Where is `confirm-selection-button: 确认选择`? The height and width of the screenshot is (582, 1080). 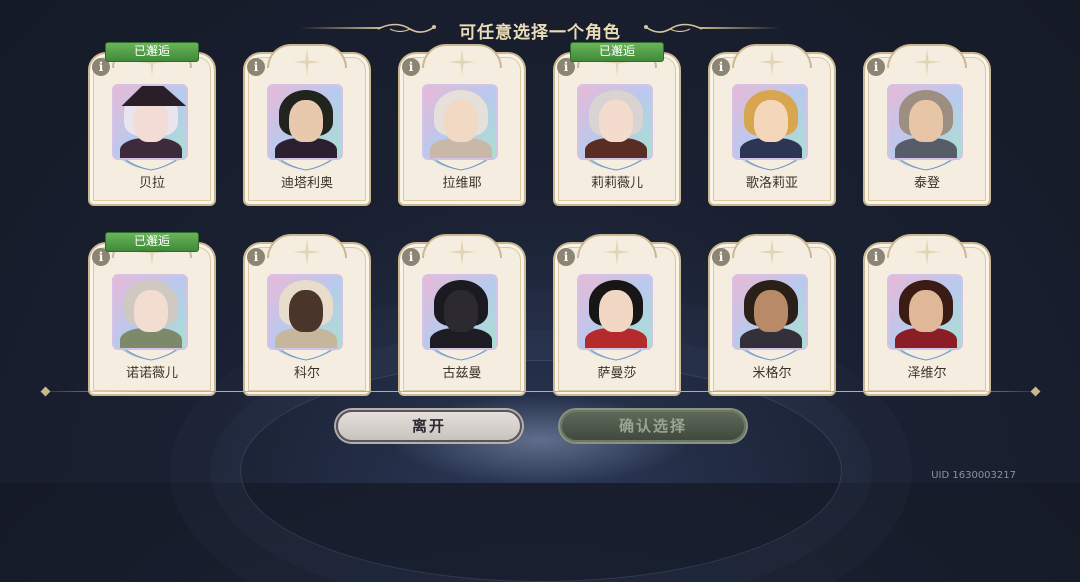
confirm-selection-button: 确认选择 is located at coordinates (653, 426).